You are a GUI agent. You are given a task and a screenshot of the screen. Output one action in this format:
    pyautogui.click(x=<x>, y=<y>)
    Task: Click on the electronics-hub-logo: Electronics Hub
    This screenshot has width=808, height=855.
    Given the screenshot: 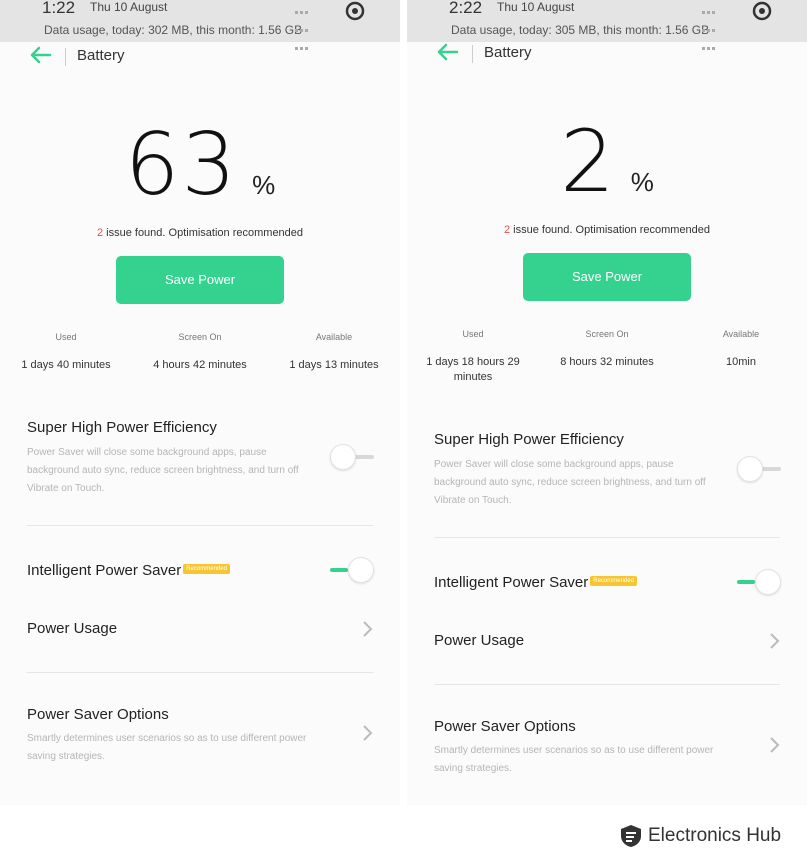 What is the action you would take?
    pyautogui.click(x=713, y=836)
    